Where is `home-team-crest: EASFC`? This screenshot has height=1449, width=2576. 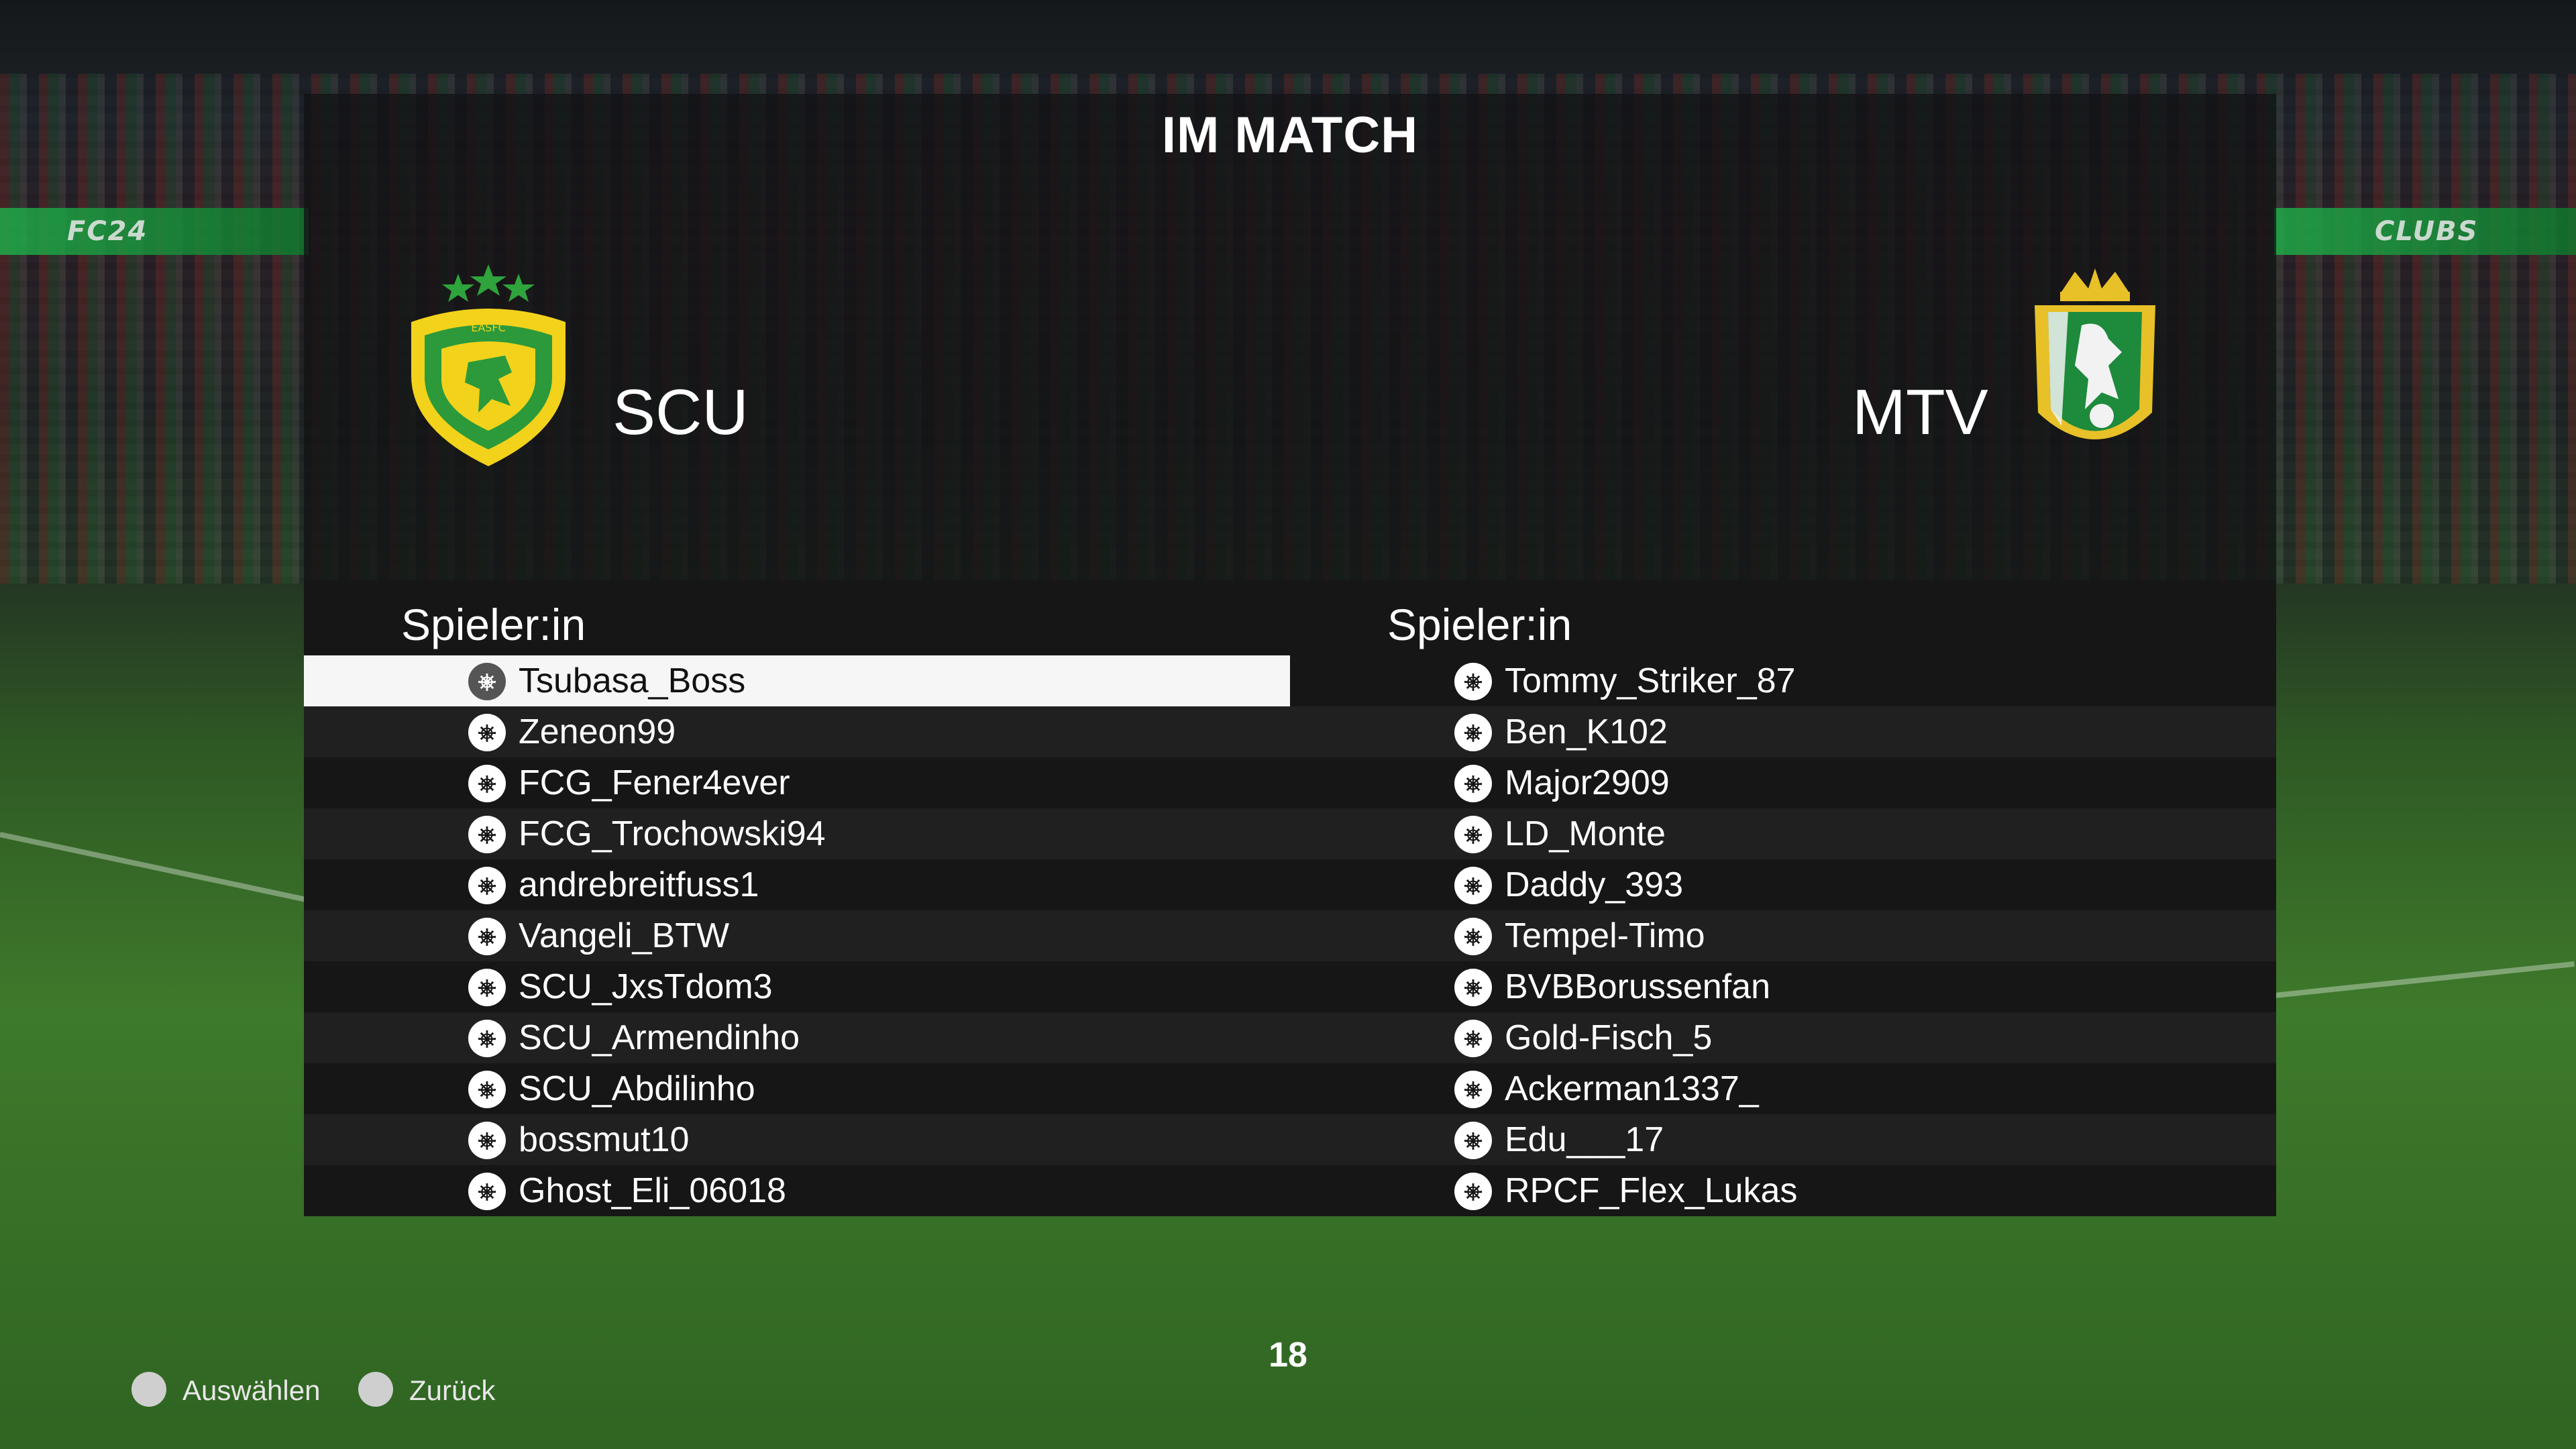 home-team-crest: EASFC is located at coordinates (488, 365).